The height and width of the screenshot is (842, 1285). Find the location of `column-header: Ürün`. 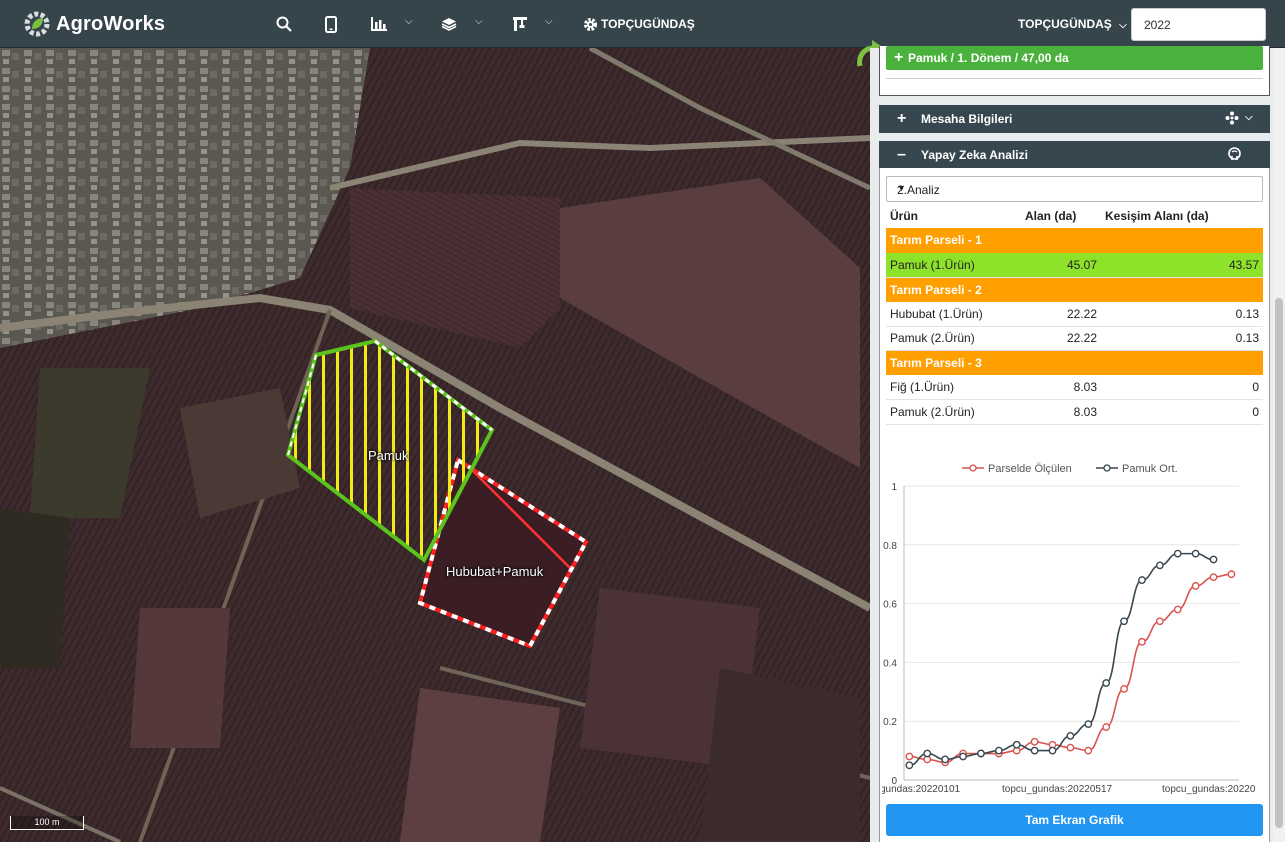

column-header: Ürün is located at coordinates (904, 216).